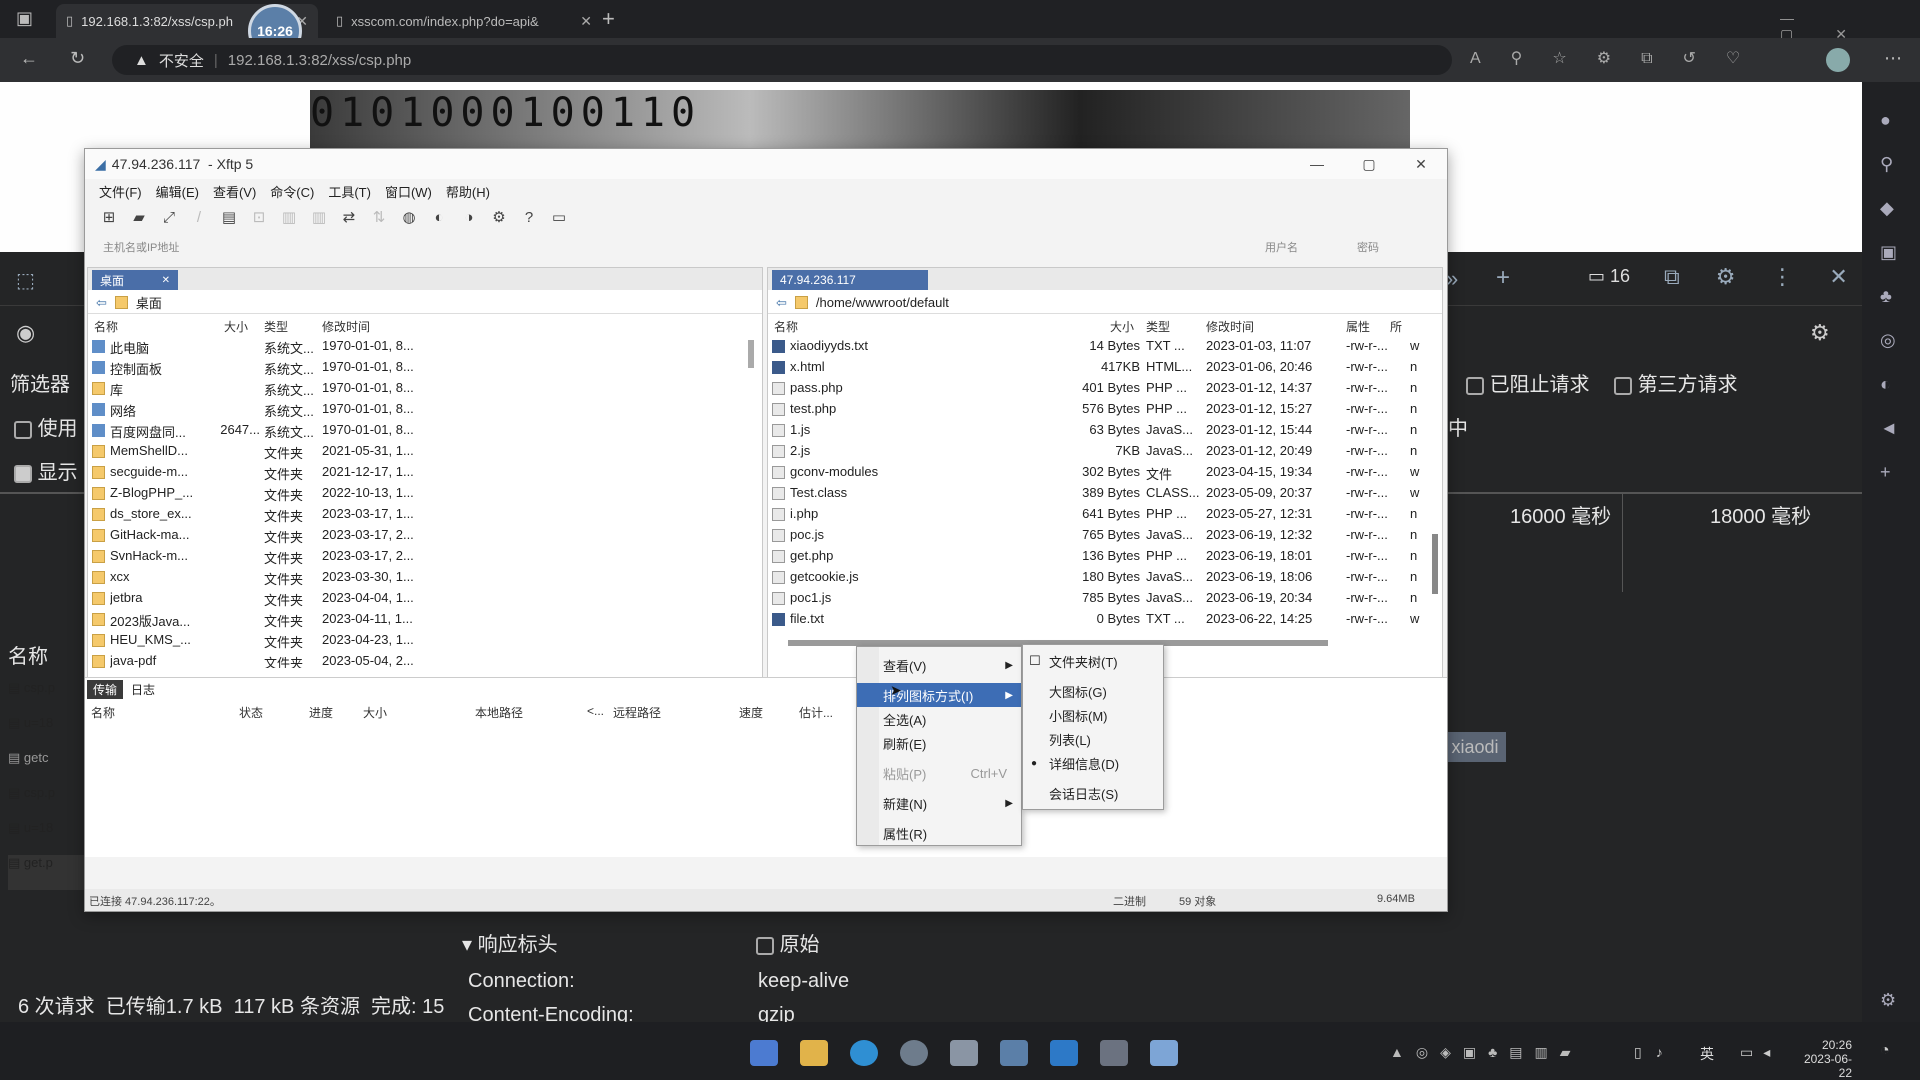 This screenshot has height=1080, width=1920. Describe the element at coordinates (1317, 164) in the screenshot. I see `minimize-button: —` at that location.